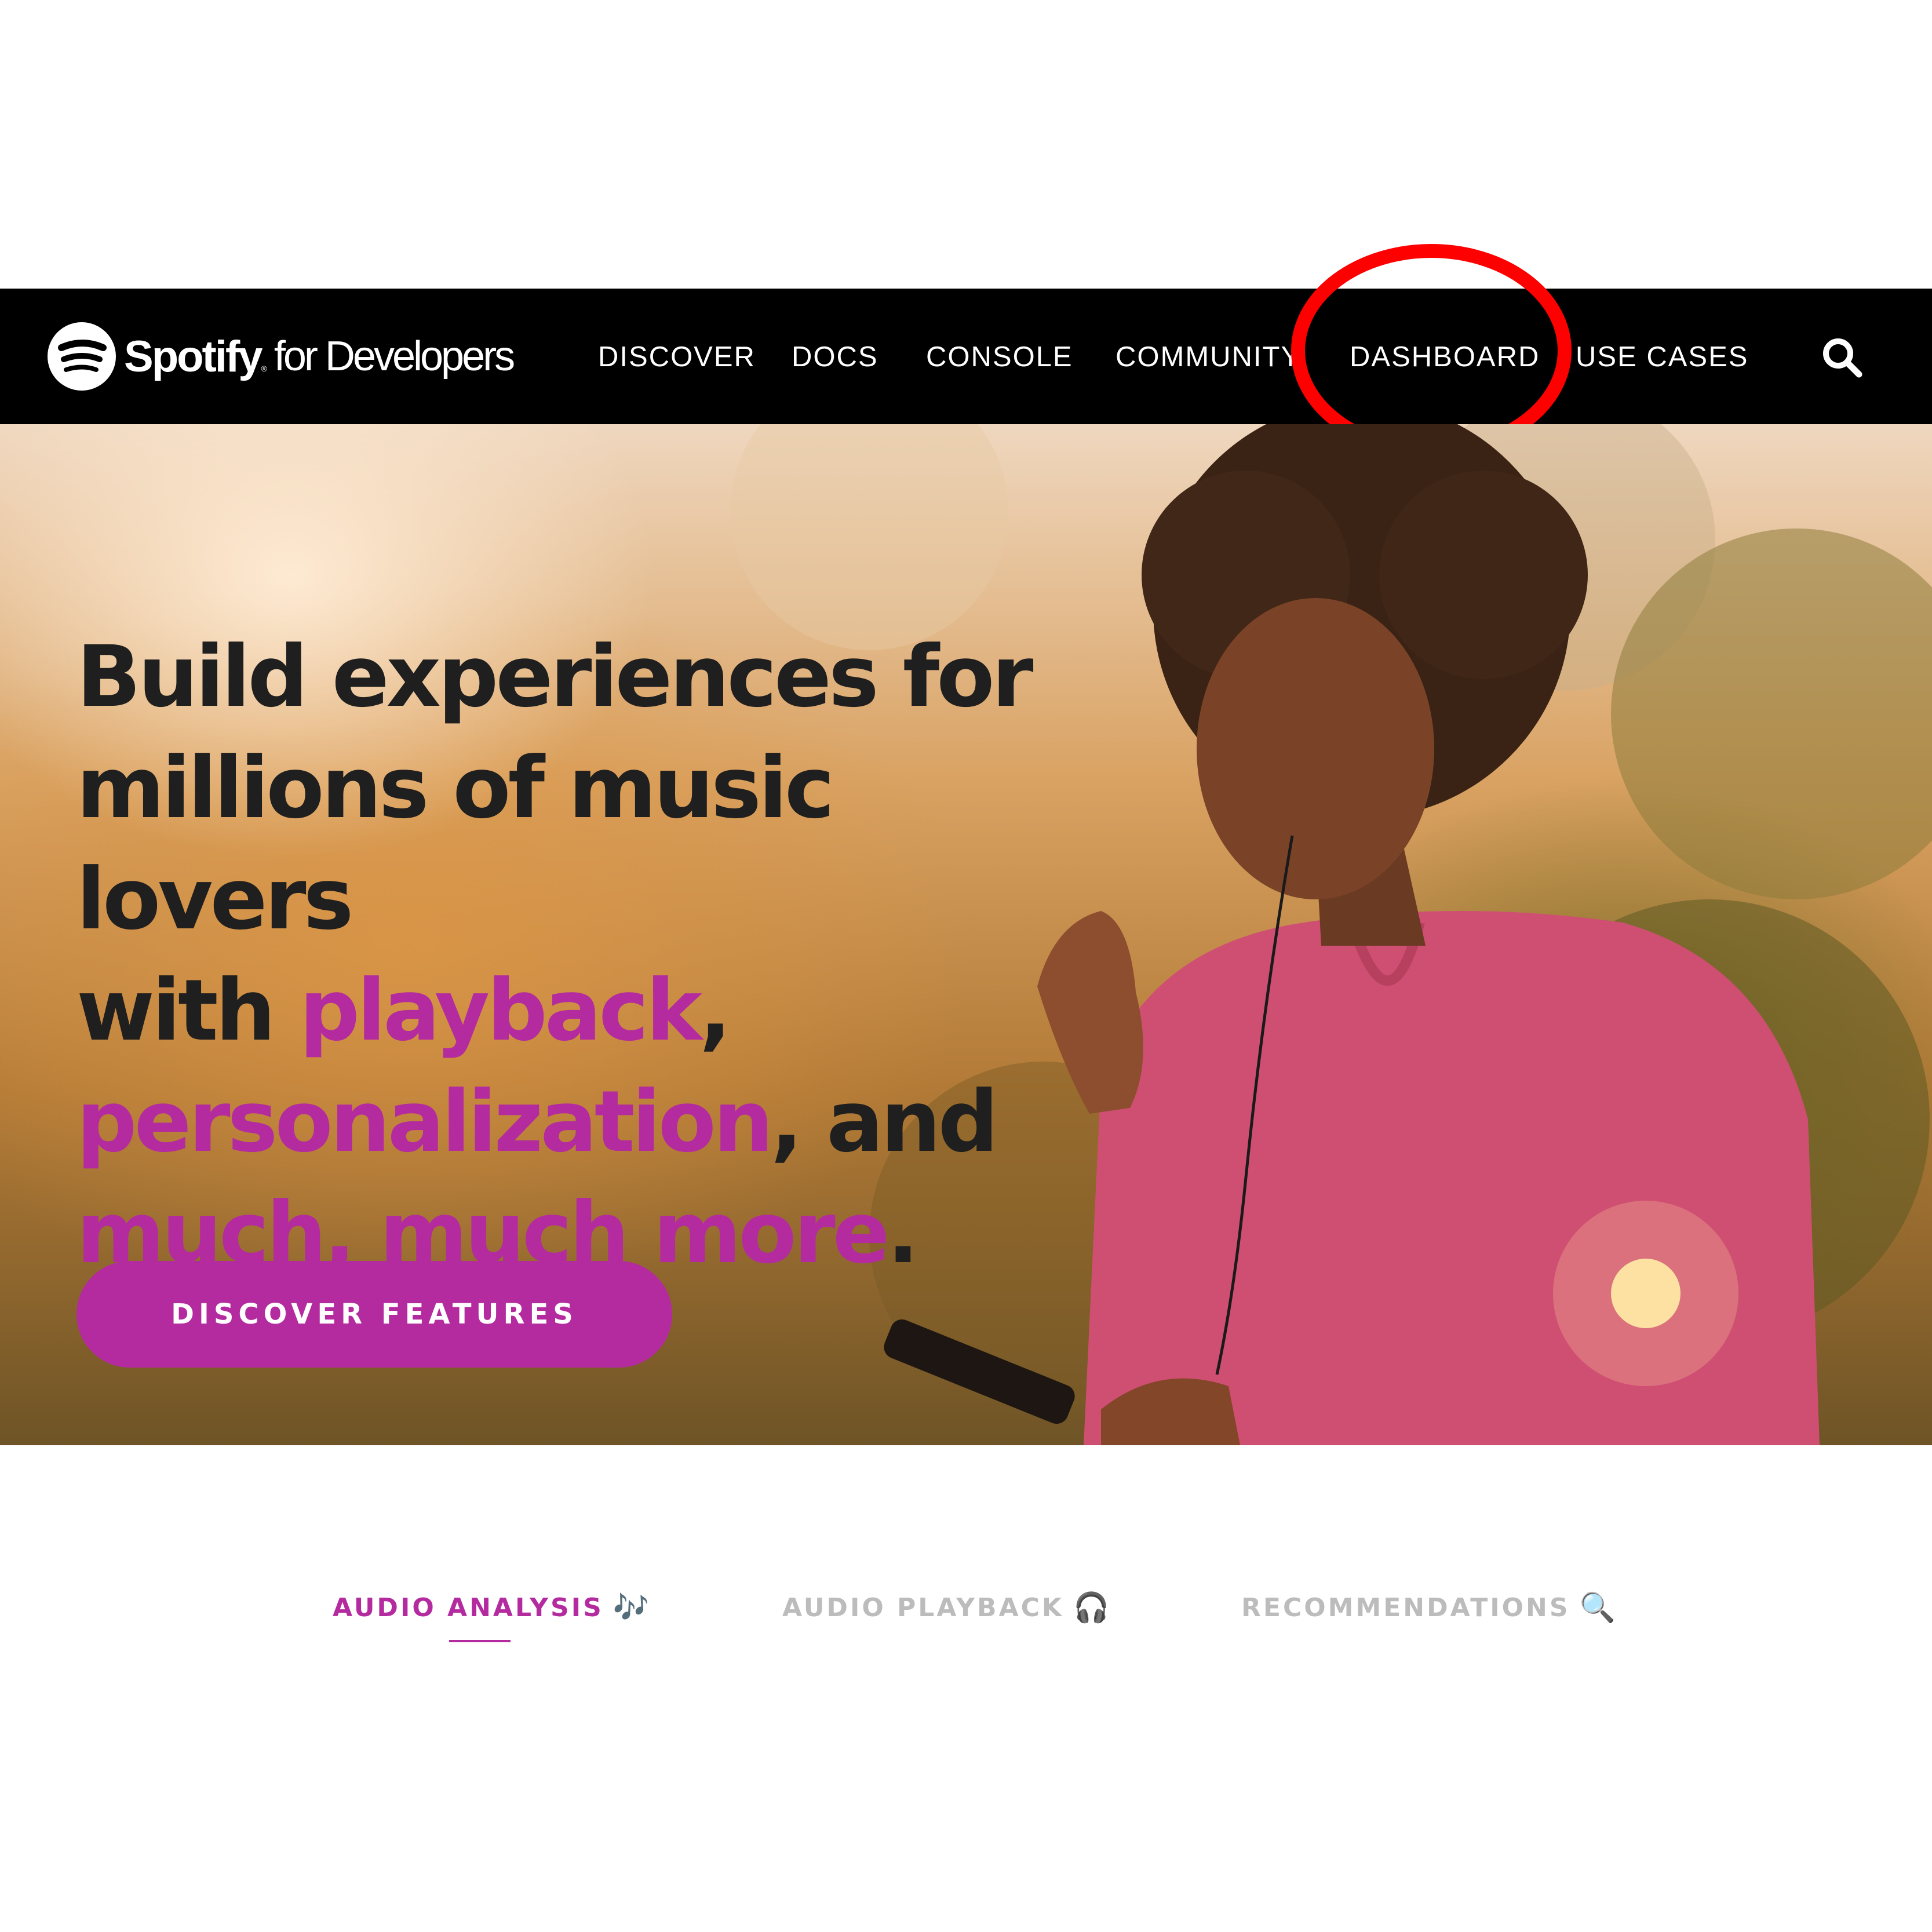 This screenshot has height=1932, width=1932. I want to click on nav-item-docs: DOCS, so click(835, 357).